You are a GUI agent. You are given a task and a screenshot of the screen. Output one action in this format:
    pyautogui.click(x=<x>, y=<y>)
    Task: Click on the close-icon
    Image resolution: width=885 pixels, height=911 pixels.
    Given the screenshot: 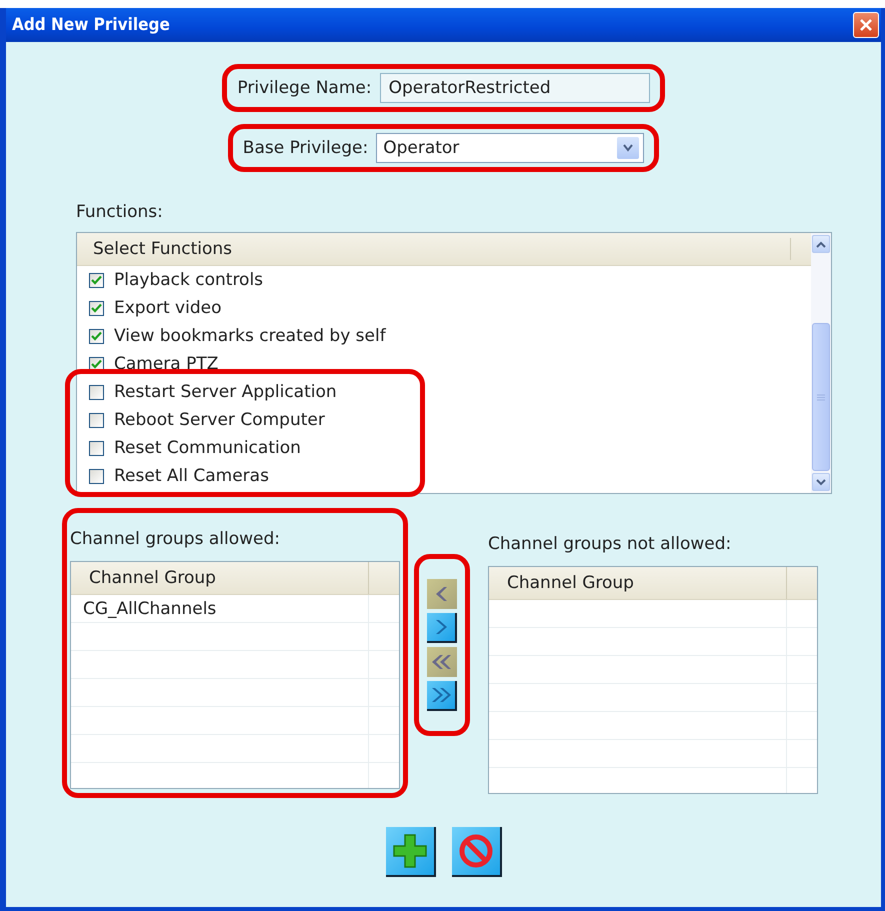 What is the action you would take?
    pyautogui.click(x=866, y=25)
    